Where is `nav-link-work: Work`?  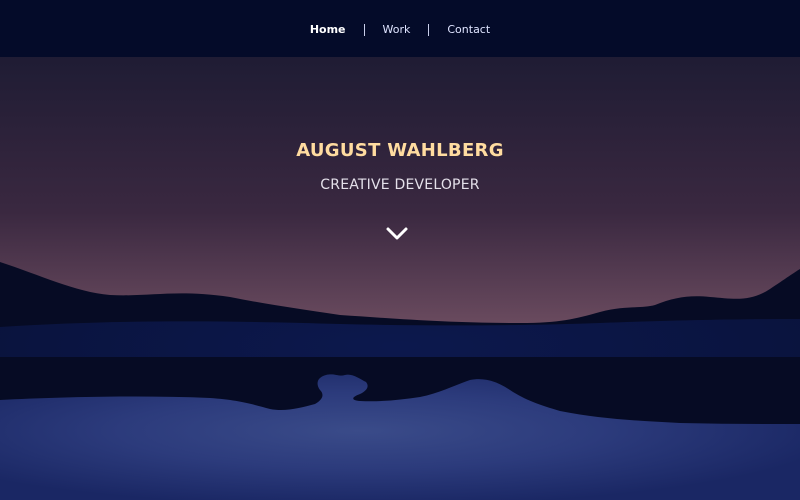
nav-link-work: Work is located at coordinates (397, 29).